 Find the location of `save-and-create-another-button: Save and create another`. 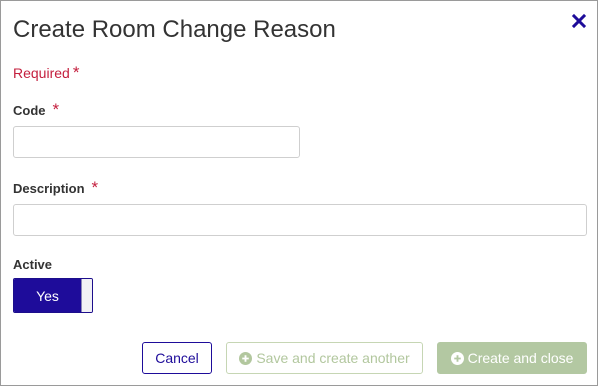

save-and-create-another-button: Save and create another is located at coordinates (324, 358).